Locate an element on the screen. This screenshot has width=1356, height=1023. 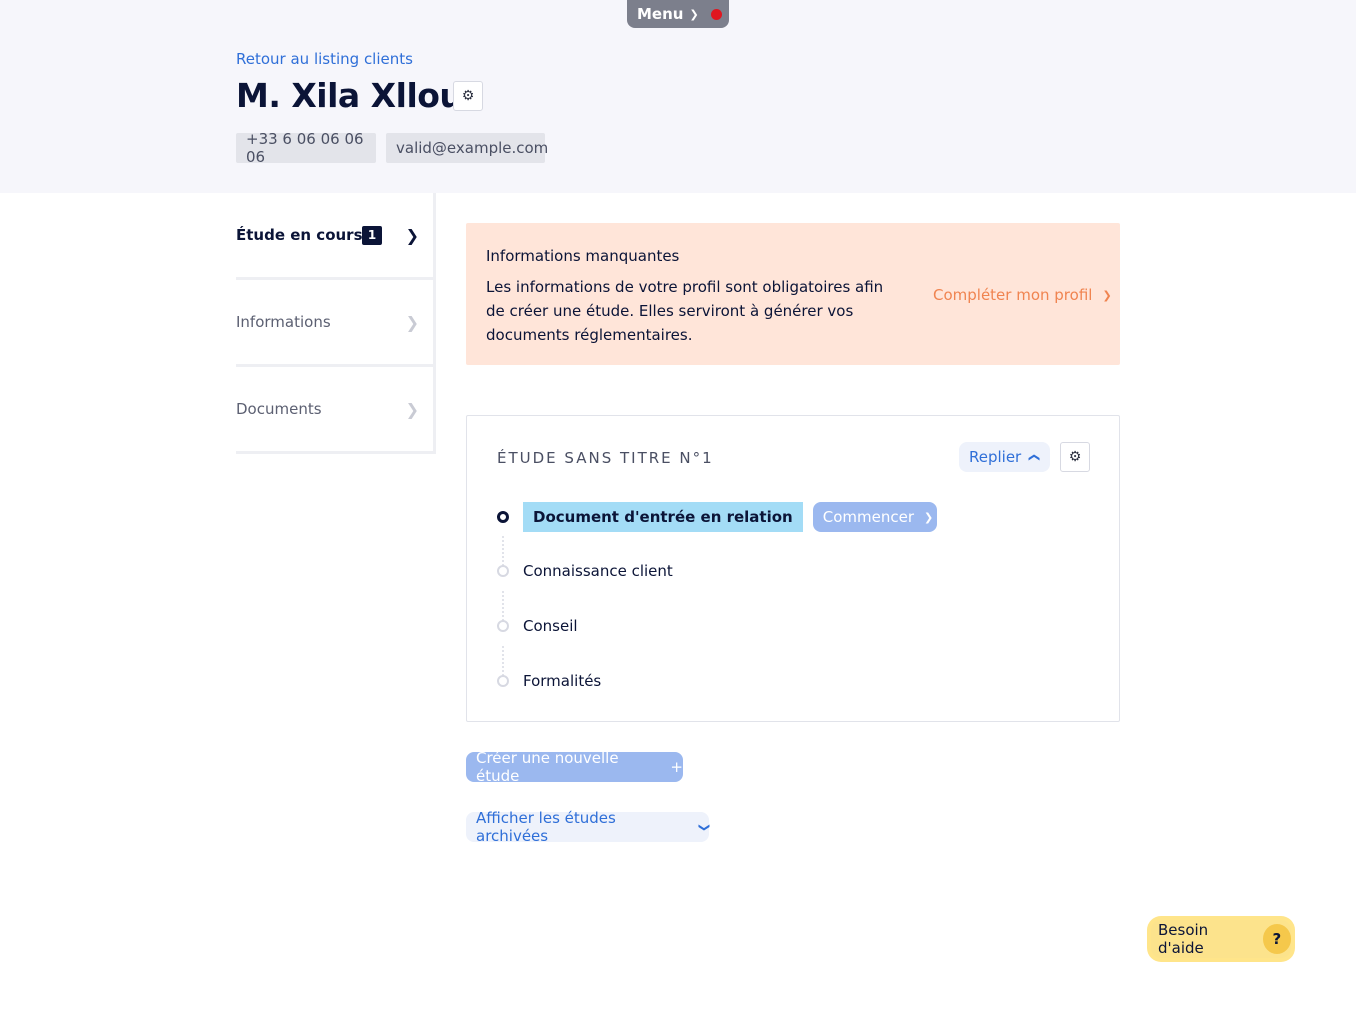
help-inner: Besoin d'aide ? is located at coordinates (1221, 939).